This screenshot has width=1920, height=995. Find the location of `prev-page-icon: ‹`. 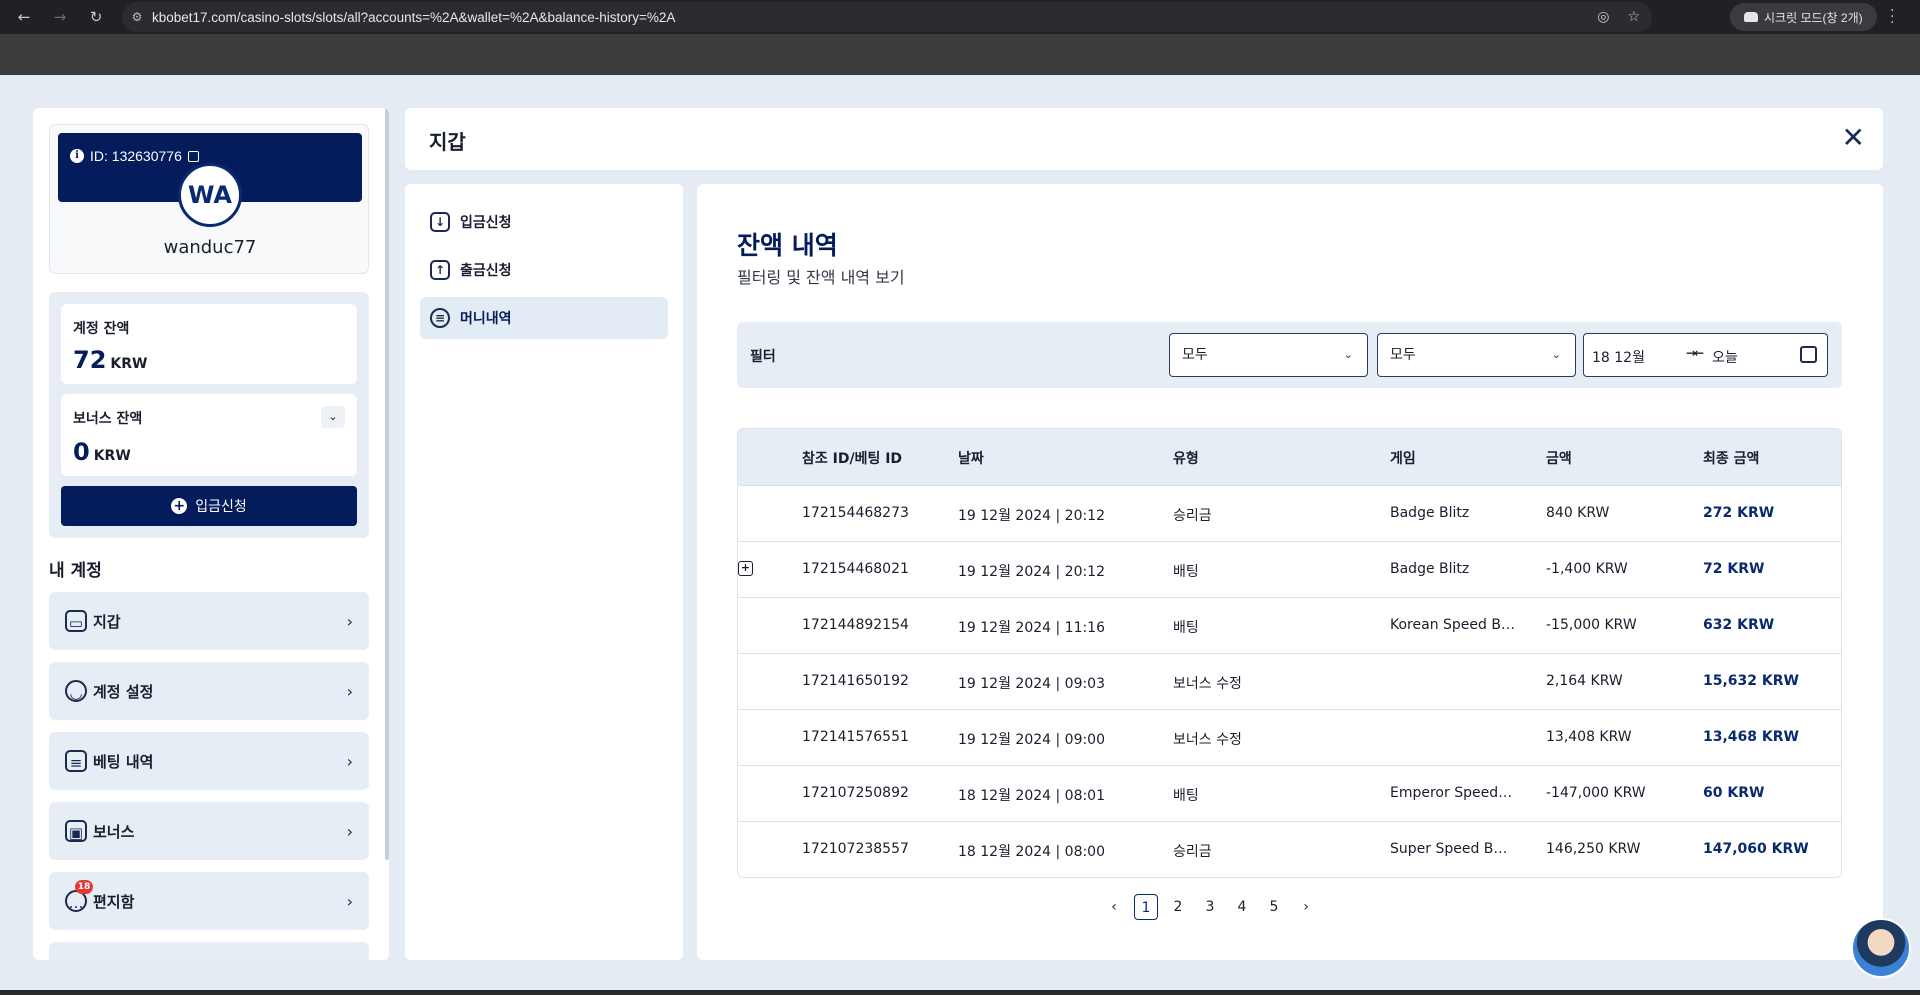

prev-page-icon: ‹ is located at coordinates (1114, 907).